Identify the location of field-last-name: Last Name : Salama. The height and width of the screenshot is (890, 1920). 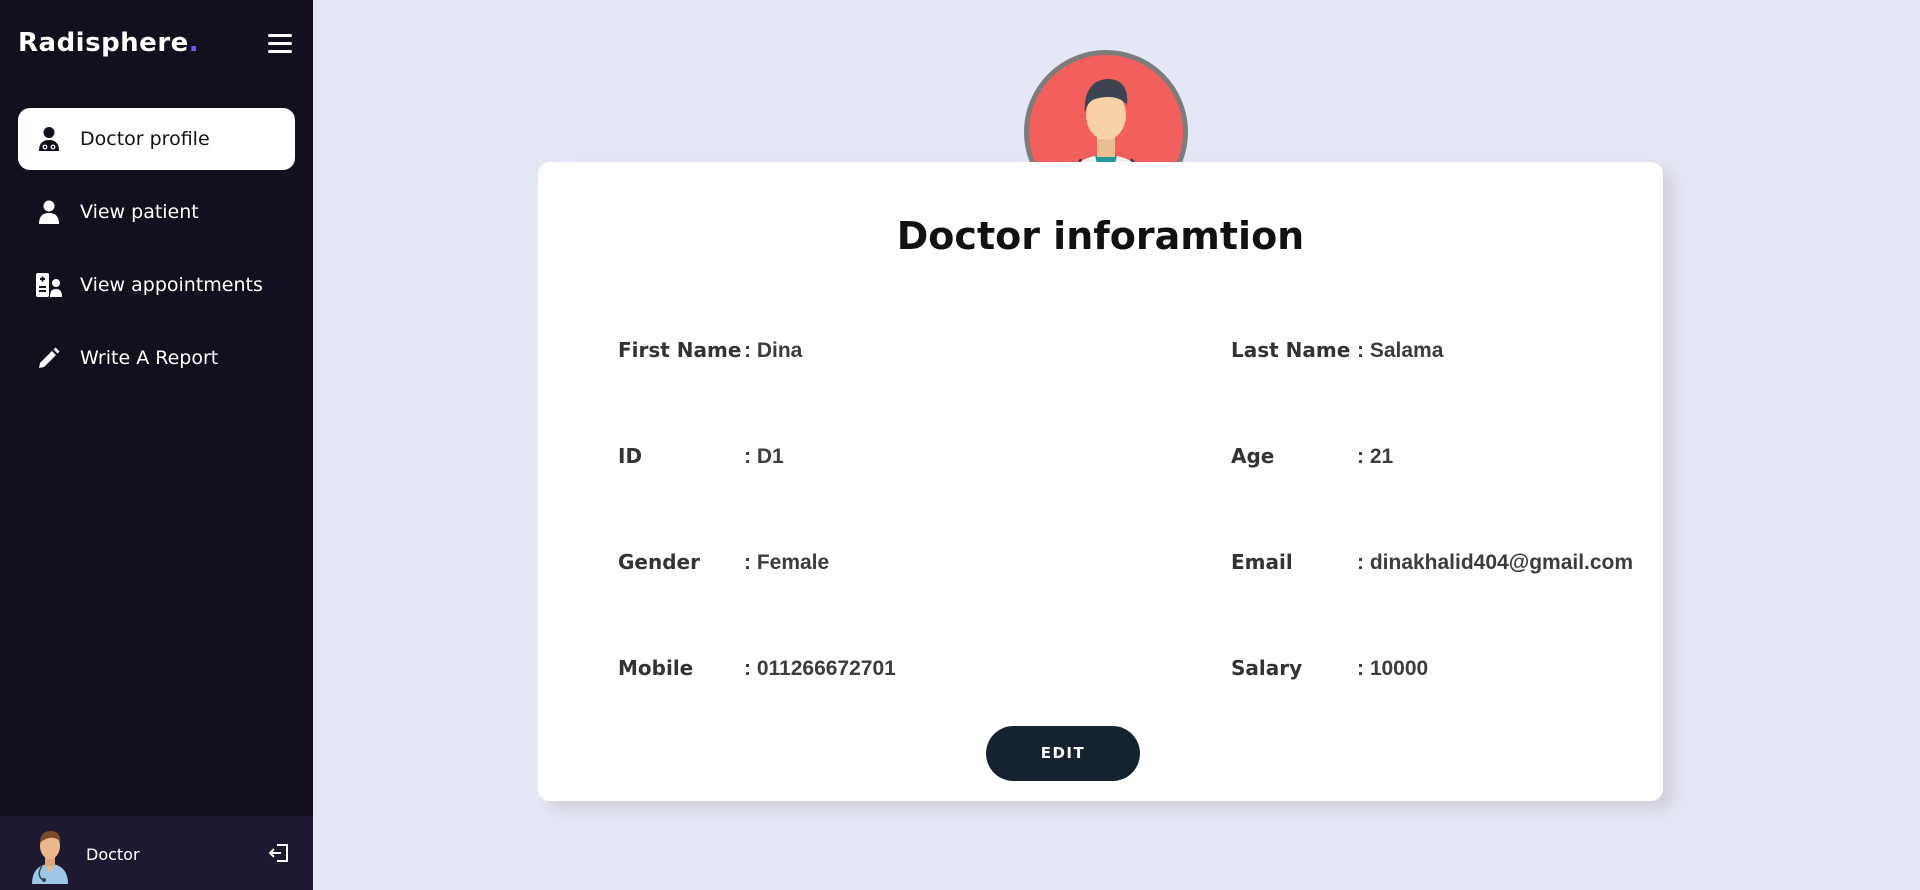
(1337, 350).